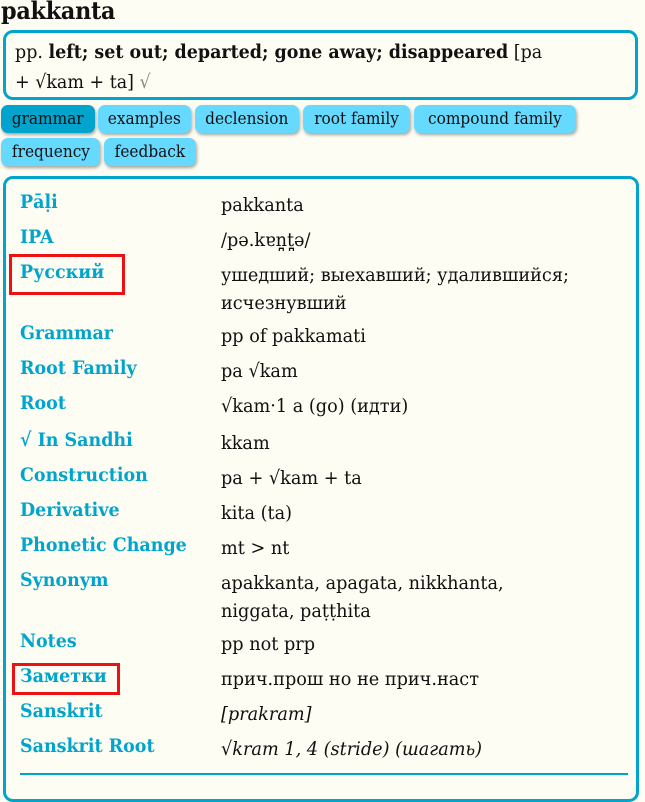 This screenshot has width=645, height=802. What do you see at coordinates (245, 443) in the screenshot?
I see `row-value: kkam` at bounding box center [245, 443].